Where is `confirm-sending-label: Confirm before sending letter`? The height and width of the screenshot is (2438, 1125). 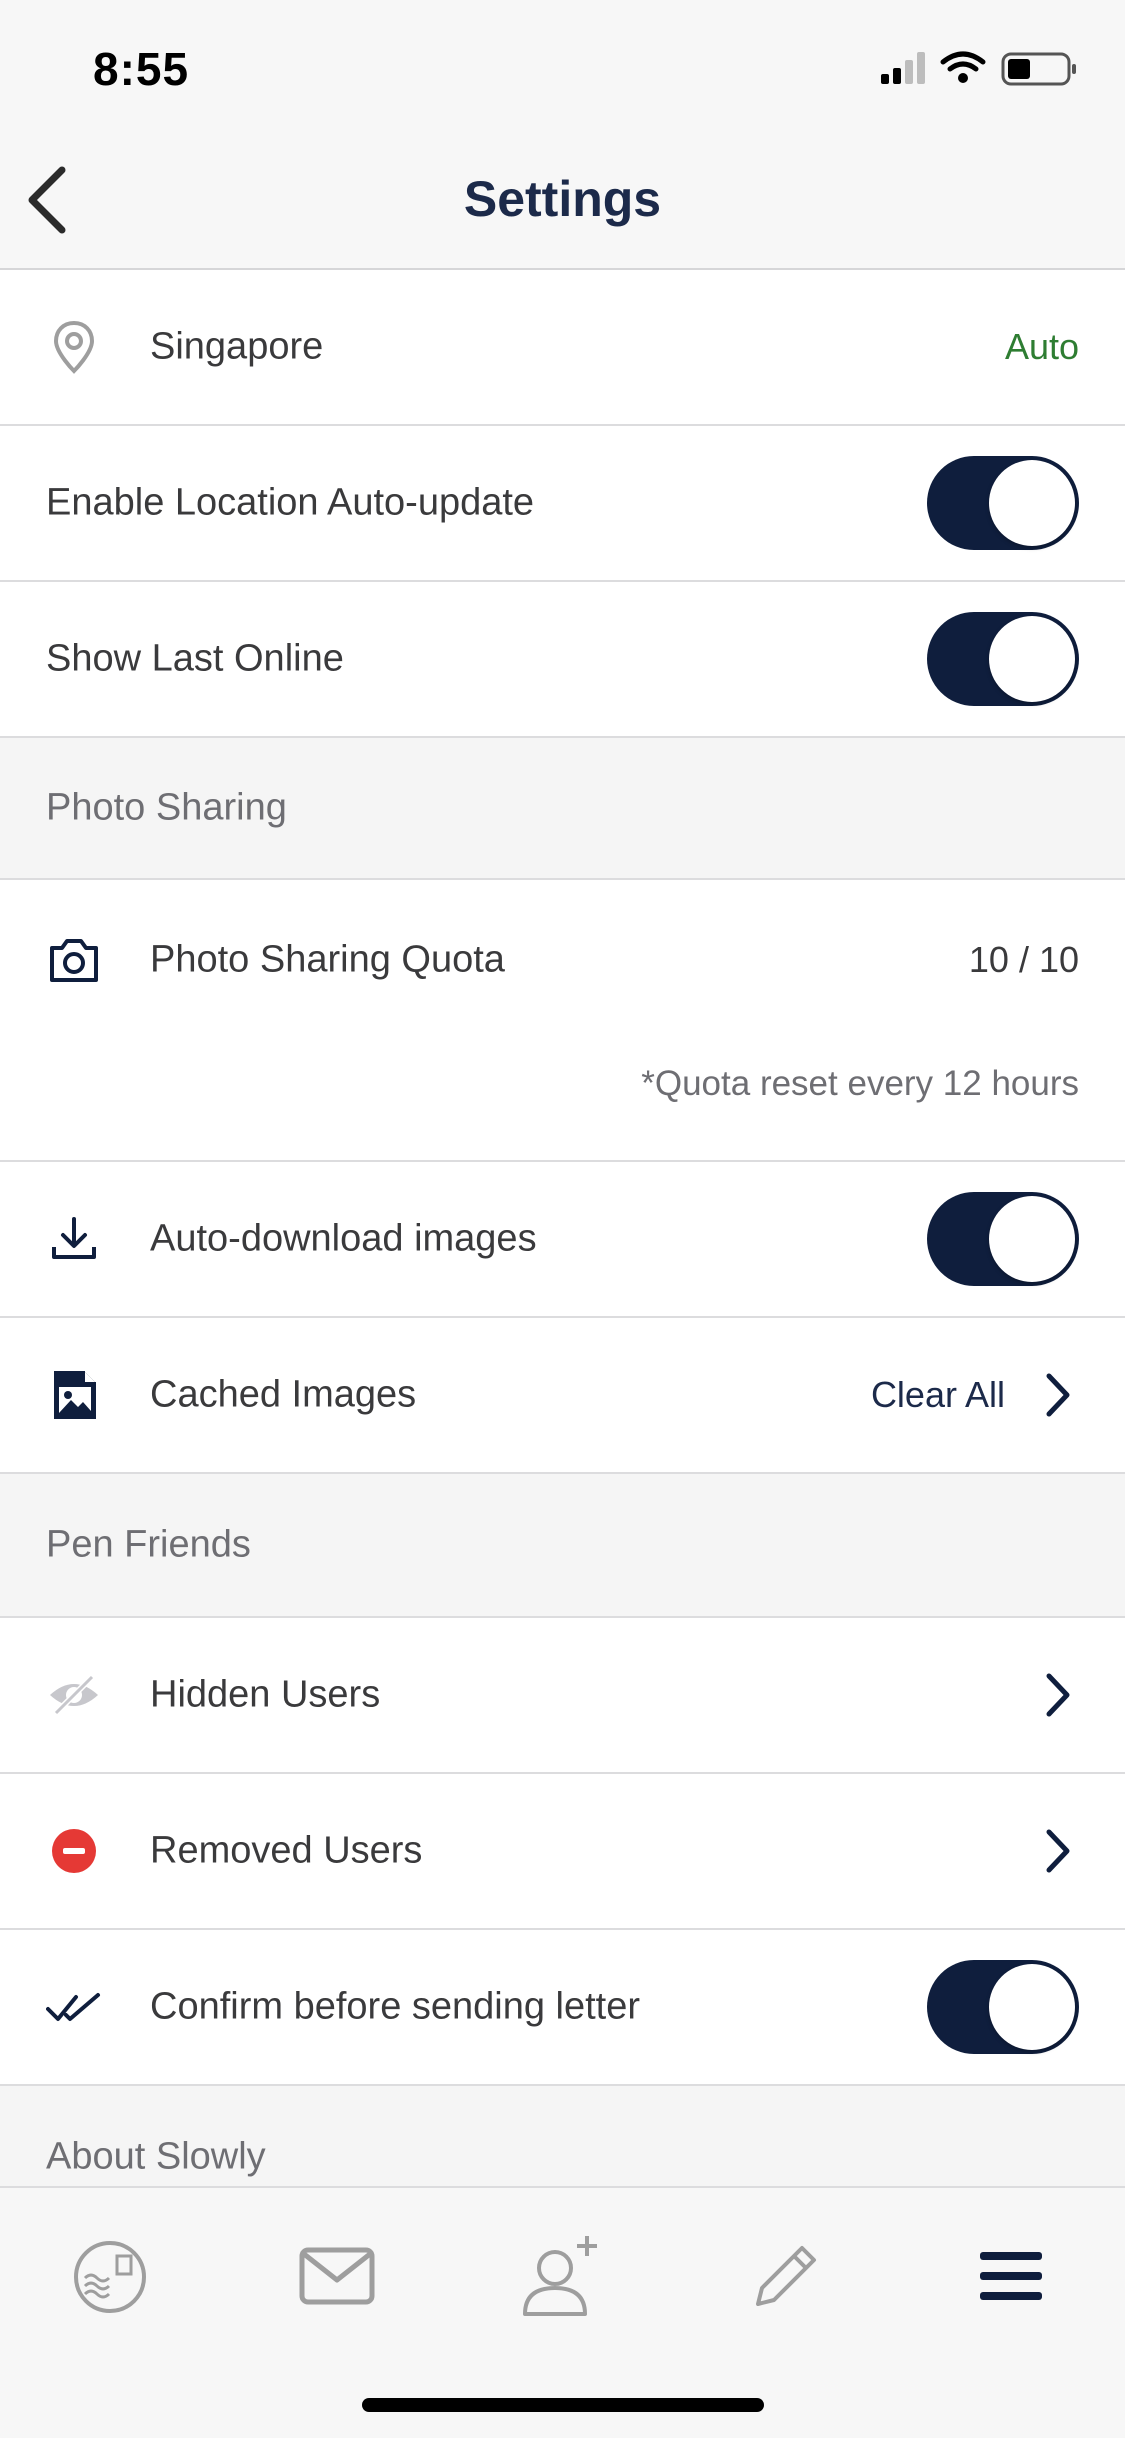
confirm-sending-label: Confirm before sending letter is located at coordinates (395, 2006).